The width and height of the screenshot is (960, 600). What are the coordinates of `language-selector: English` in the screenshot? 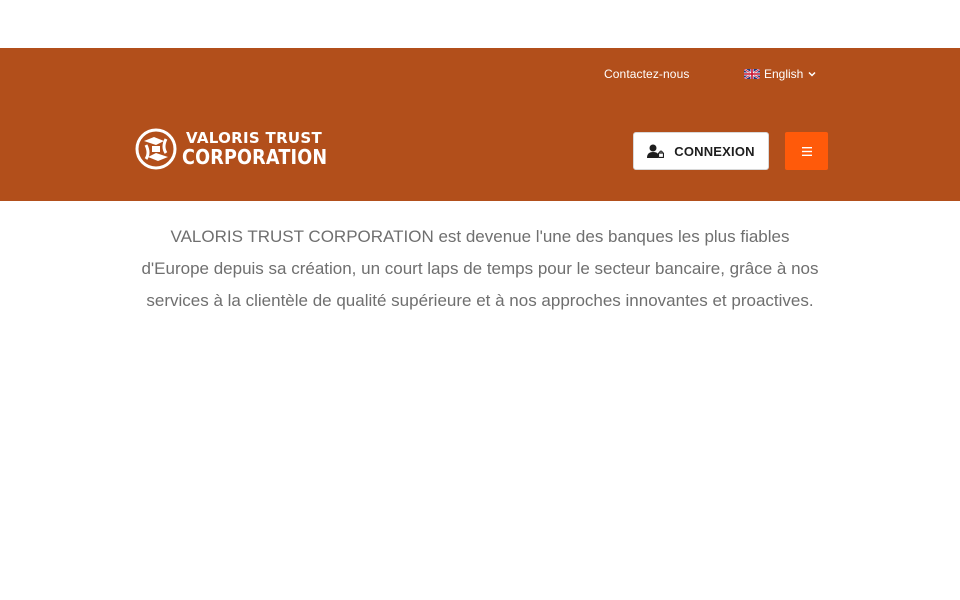 It's located at (780, 74).